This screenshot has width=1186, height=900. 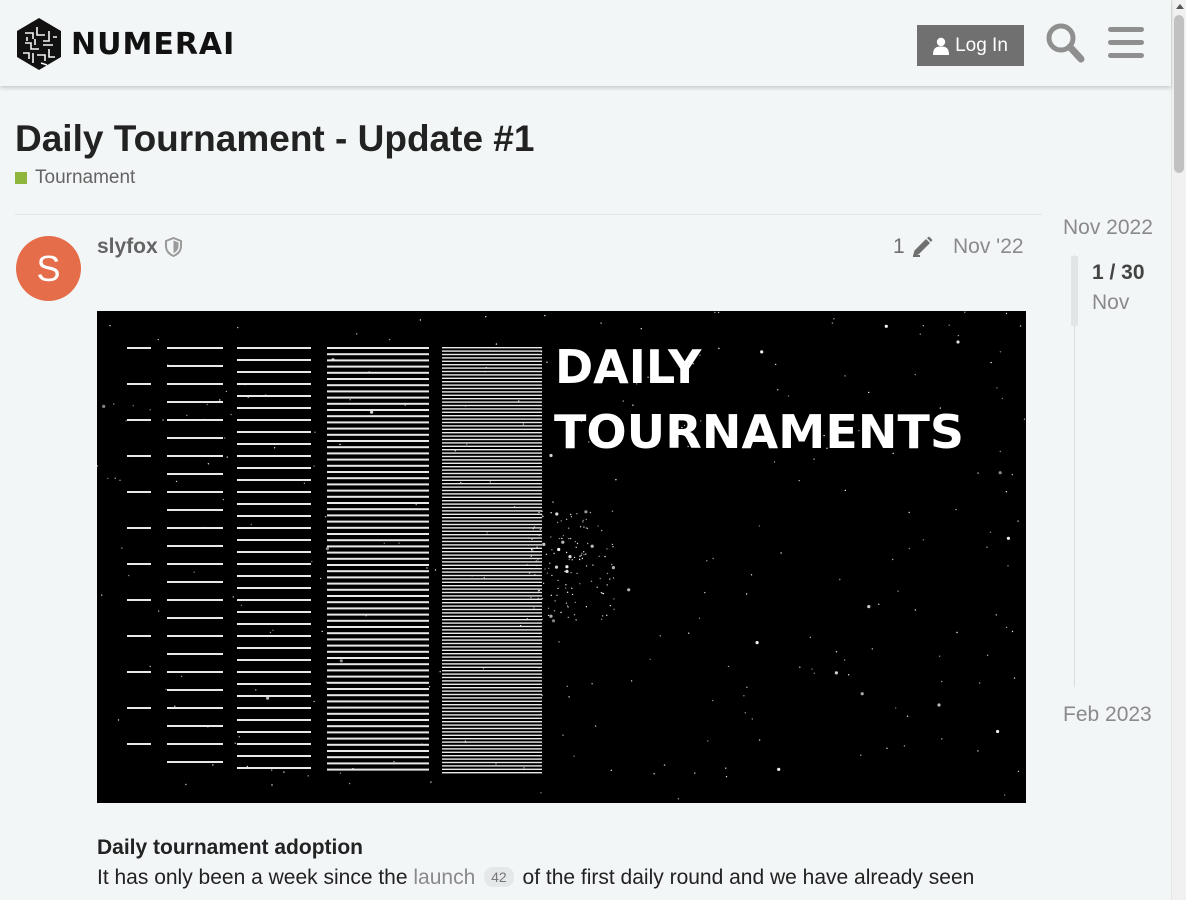 What do you see at coordinates (899, 246) in the screenshot?
I see `edit-count: 1` at bounding box center [899, 246].